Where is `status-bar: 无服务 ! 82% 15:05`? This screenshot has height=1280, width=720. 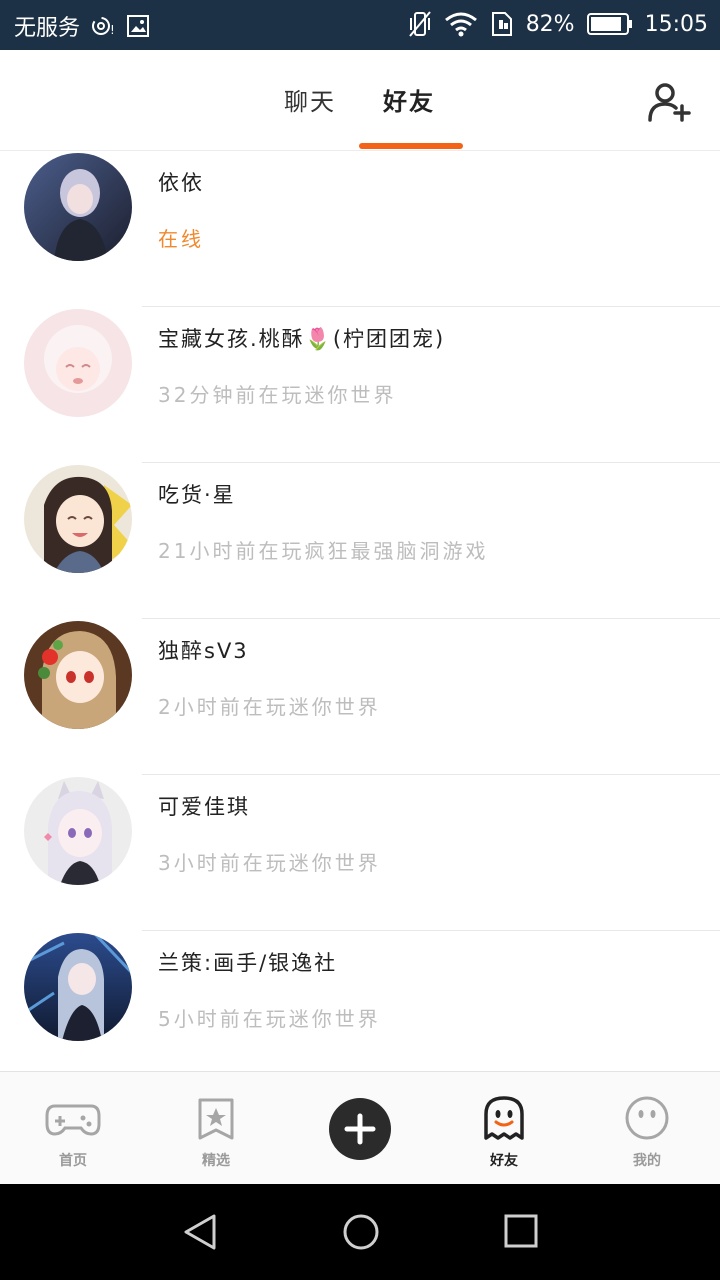
status-bar: 无服务 ! 82% 15:05 is located at coordinates (360, 25).